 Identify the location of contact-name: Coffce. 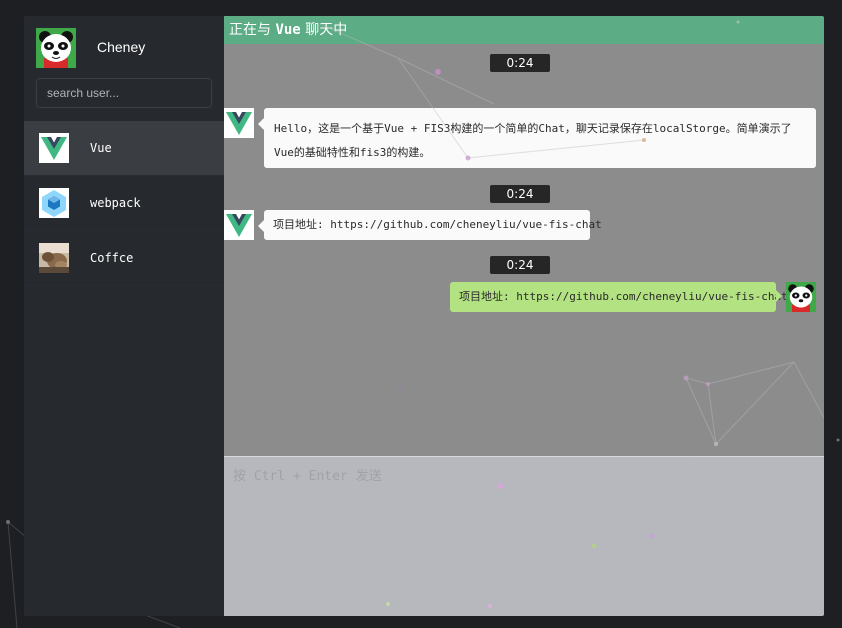
(112, 258).